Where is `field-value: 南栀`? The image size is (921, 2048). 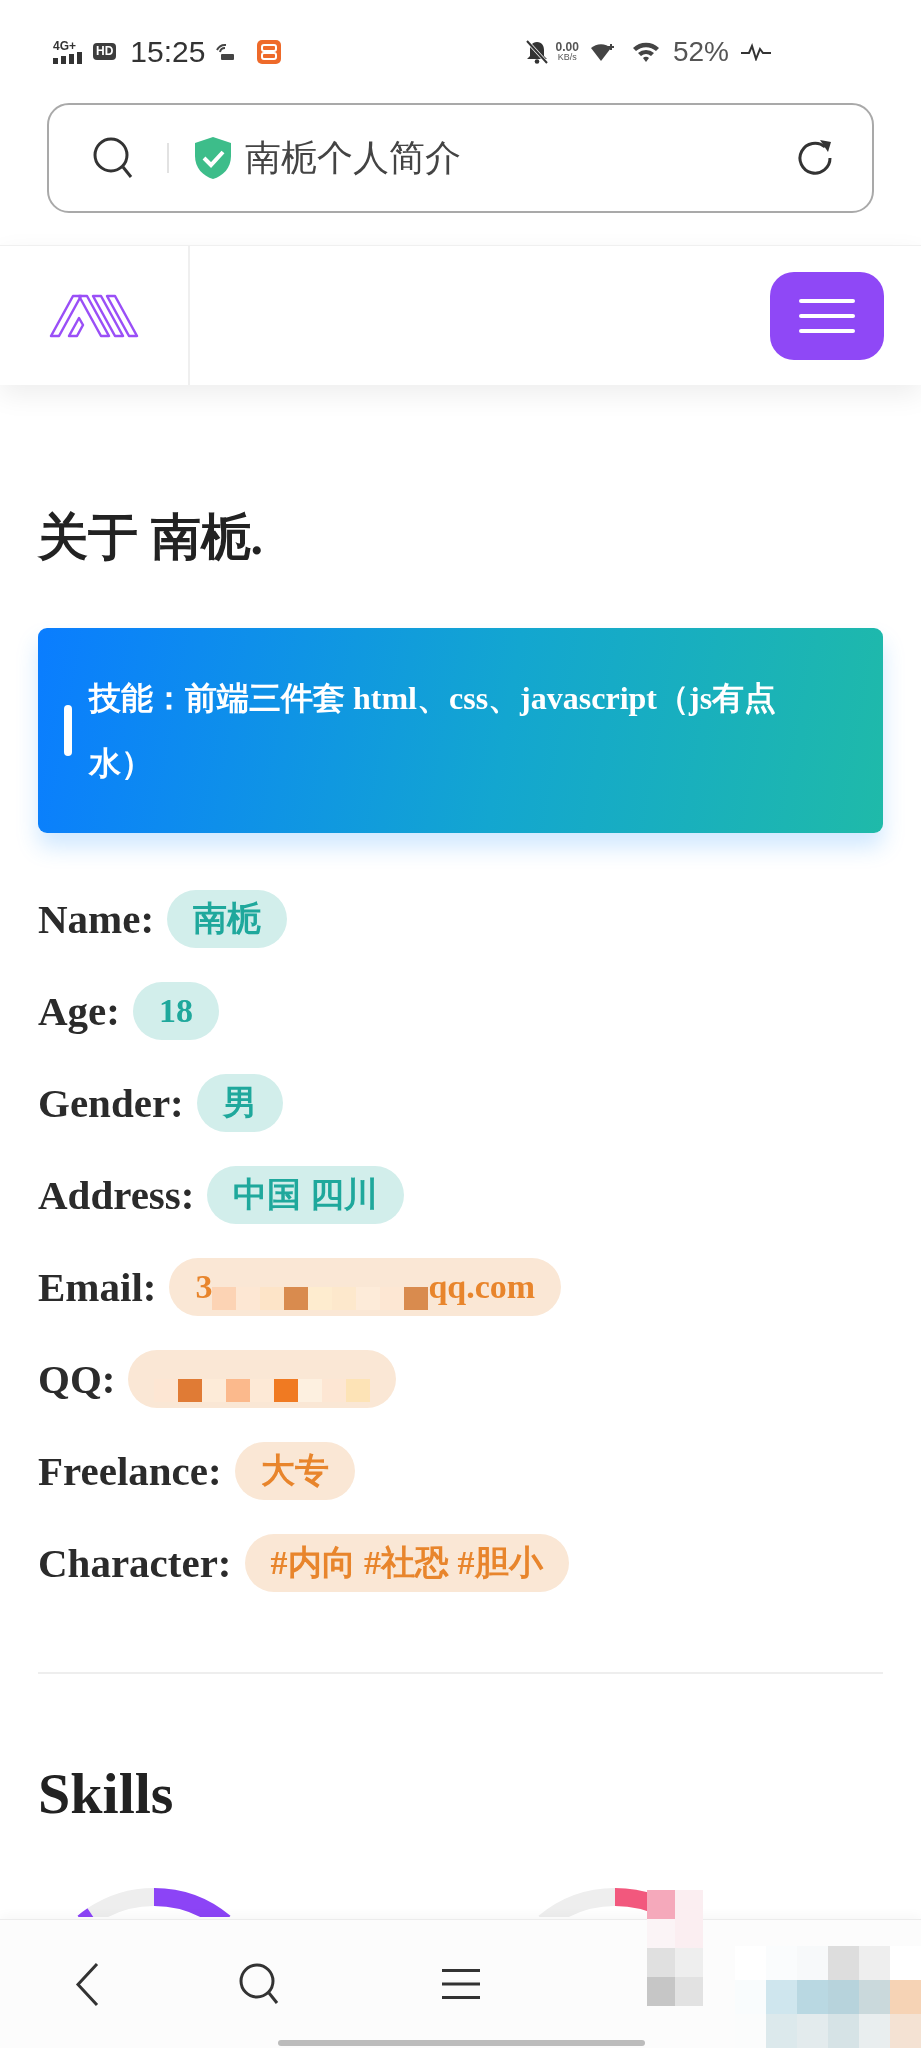
field-value: 南栀 is located at coordinates (227, 919).